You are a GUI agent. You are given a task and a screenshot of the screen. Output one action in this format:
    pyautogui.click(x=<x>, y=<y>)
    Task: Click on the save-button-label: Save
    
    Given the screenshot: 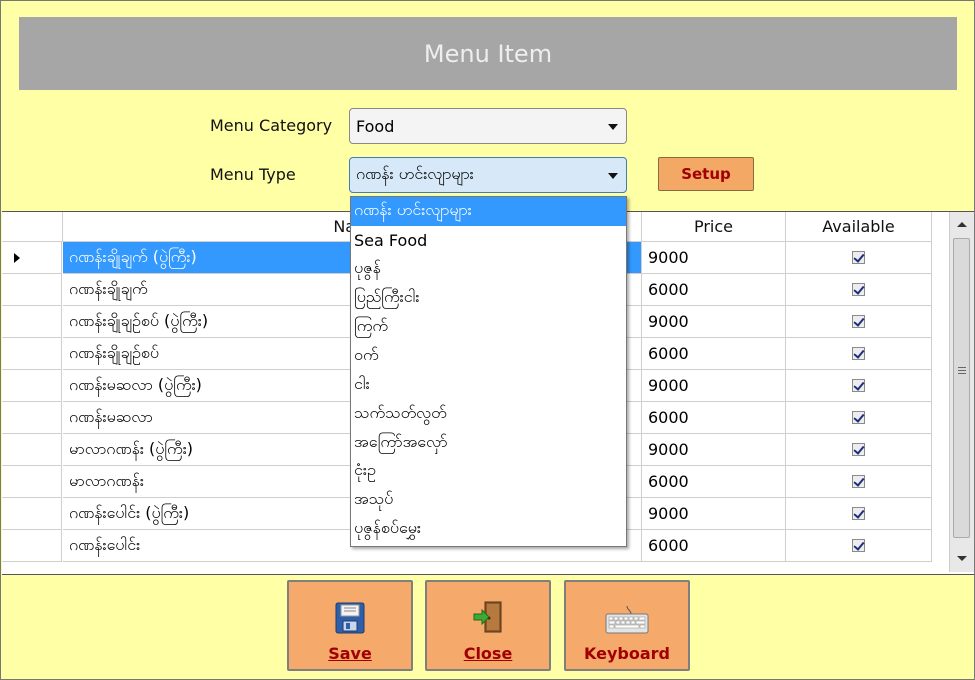 What is the action you would take?
    pyautogui.click(x=350, y=653)
    